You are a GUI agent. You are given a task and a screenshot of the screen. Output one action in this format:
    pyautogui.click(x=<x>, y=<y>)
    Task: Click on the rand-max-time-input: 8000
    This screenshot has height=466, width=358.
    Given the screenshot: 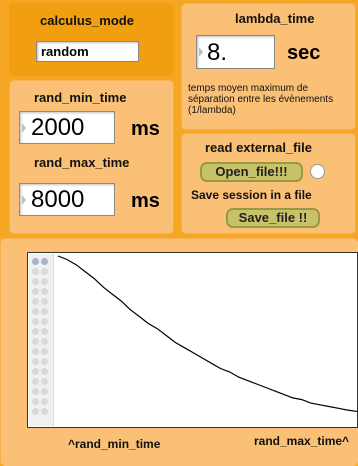 What is the action you would take?
    pyautogui.click(x=67, y=199)
    